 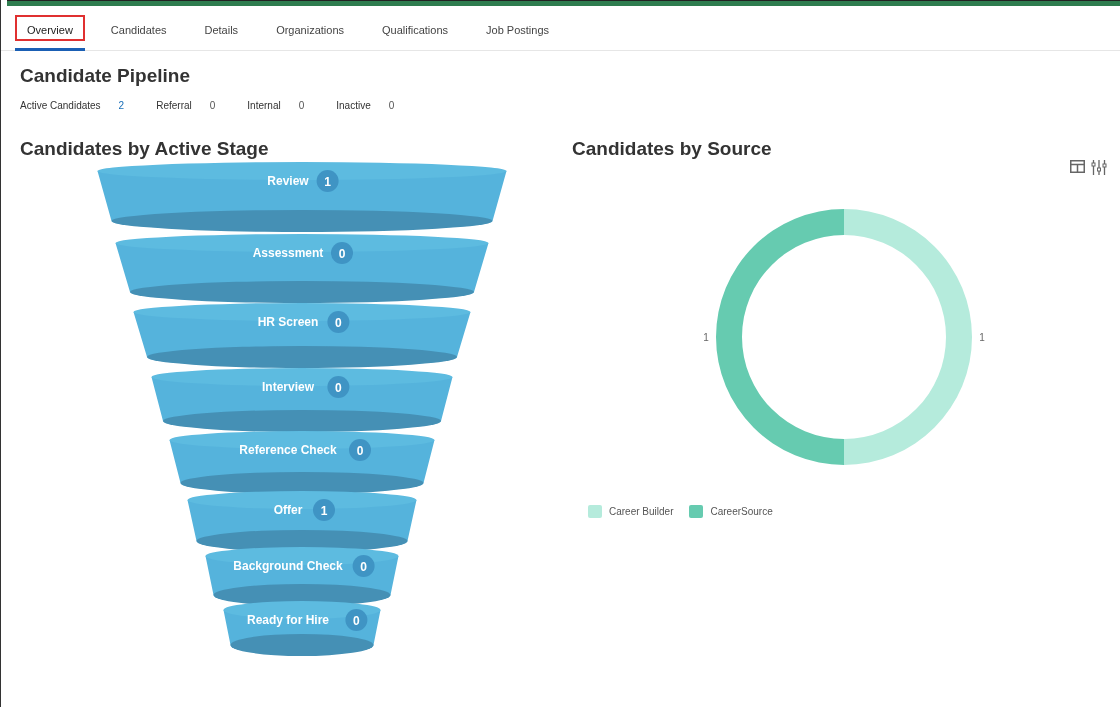 I want to click on tab: Qualifications, so click(x=415, y=33).